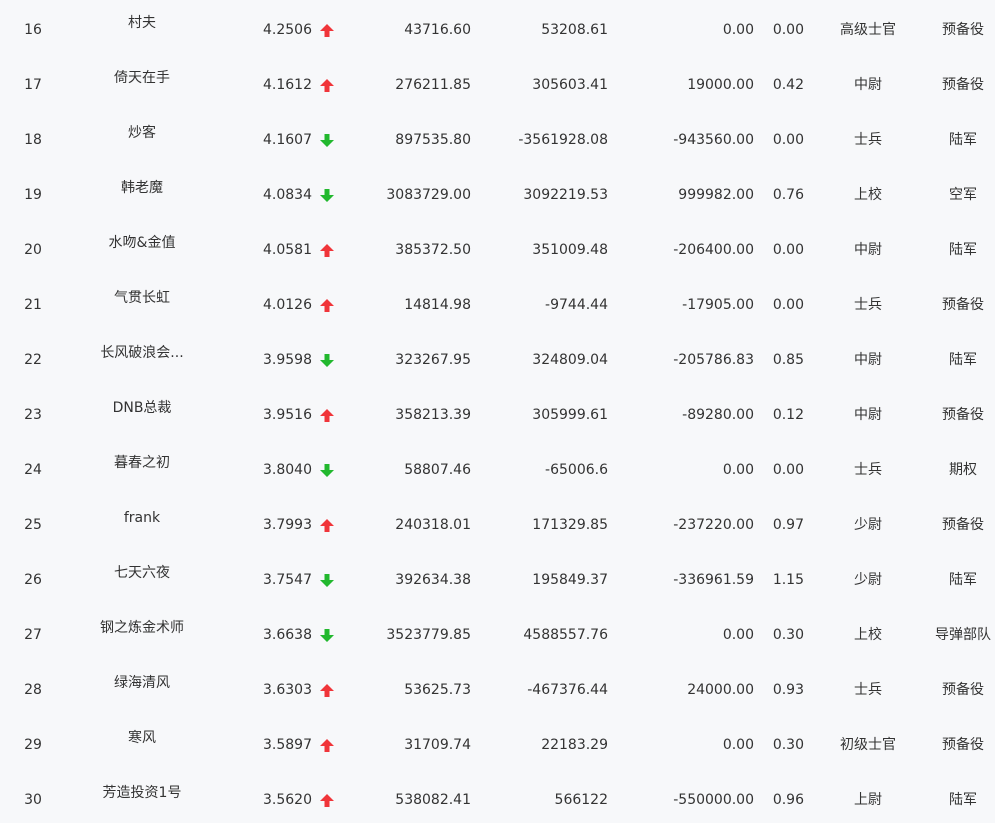  I want to click on name-cell: 七天六夜, so click(142, 573).